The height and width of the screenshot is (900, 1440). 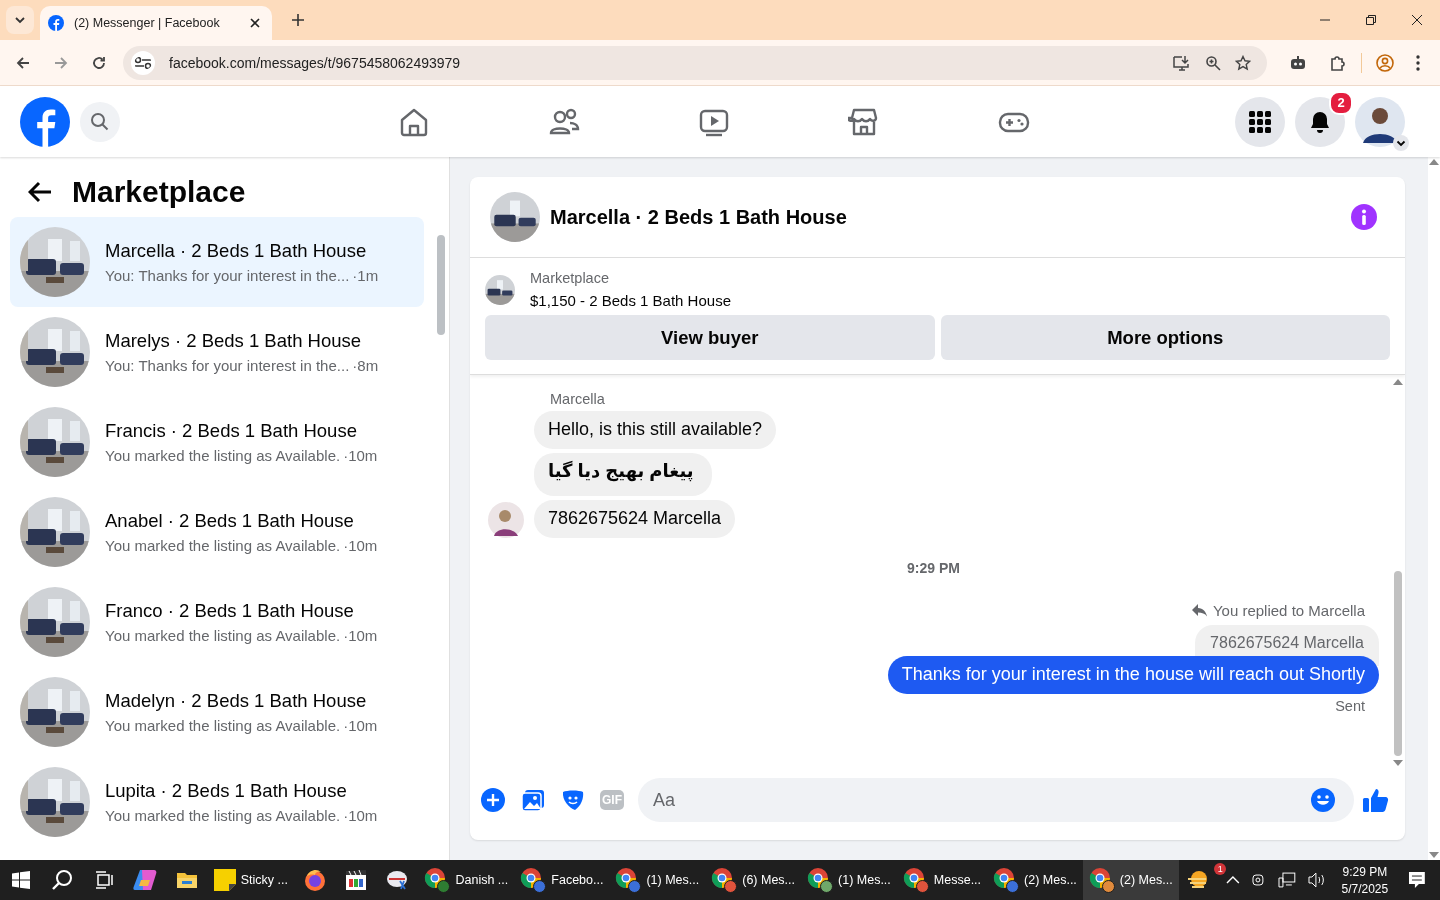 I want to click on plus-icon, so click(x=493, y=800).